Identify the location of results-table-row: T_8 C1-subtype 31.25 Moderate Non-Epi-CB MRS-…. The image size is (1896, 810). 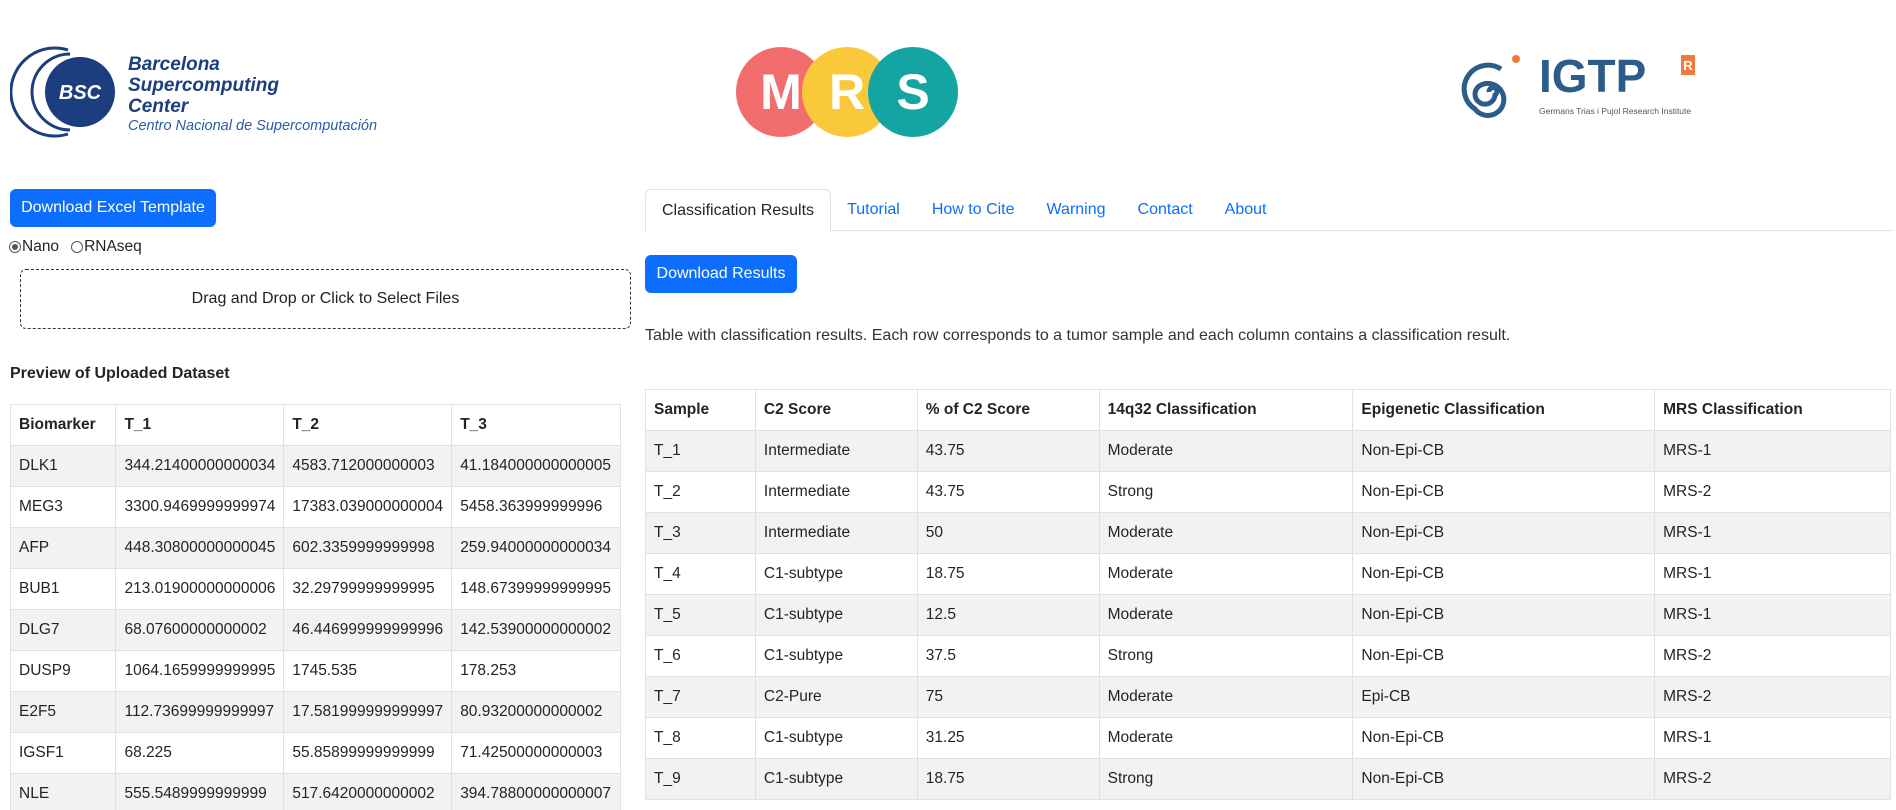
(1268, 738).